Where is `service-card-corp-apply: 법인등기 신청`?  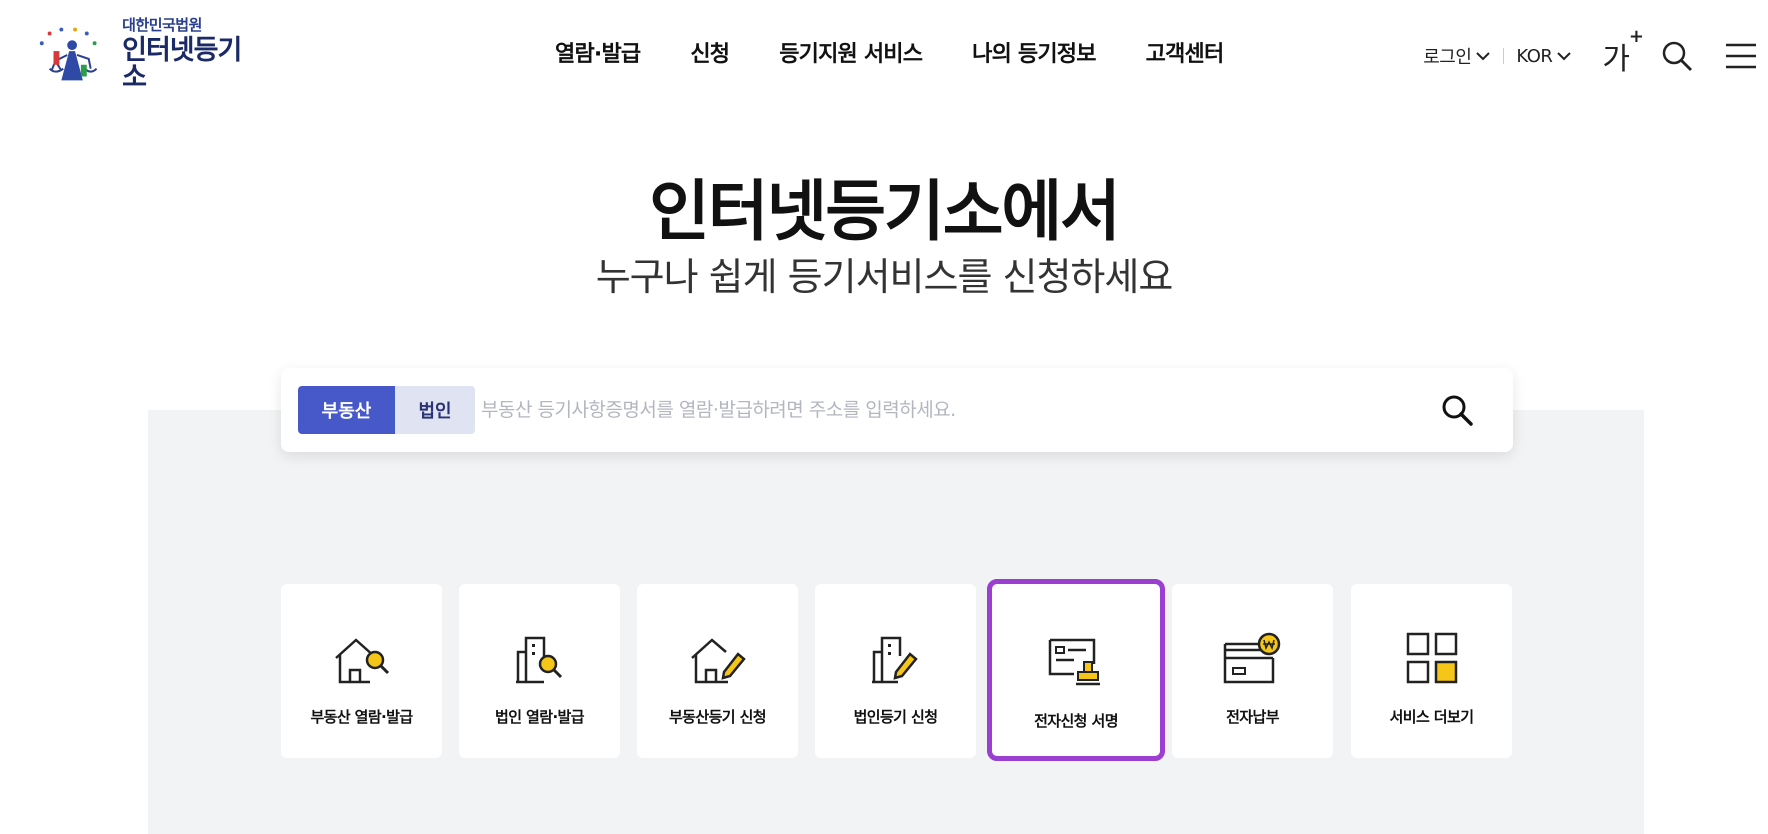
service-card-corp-apply: 법인등기 신청 is located at coordinates (895, 671).